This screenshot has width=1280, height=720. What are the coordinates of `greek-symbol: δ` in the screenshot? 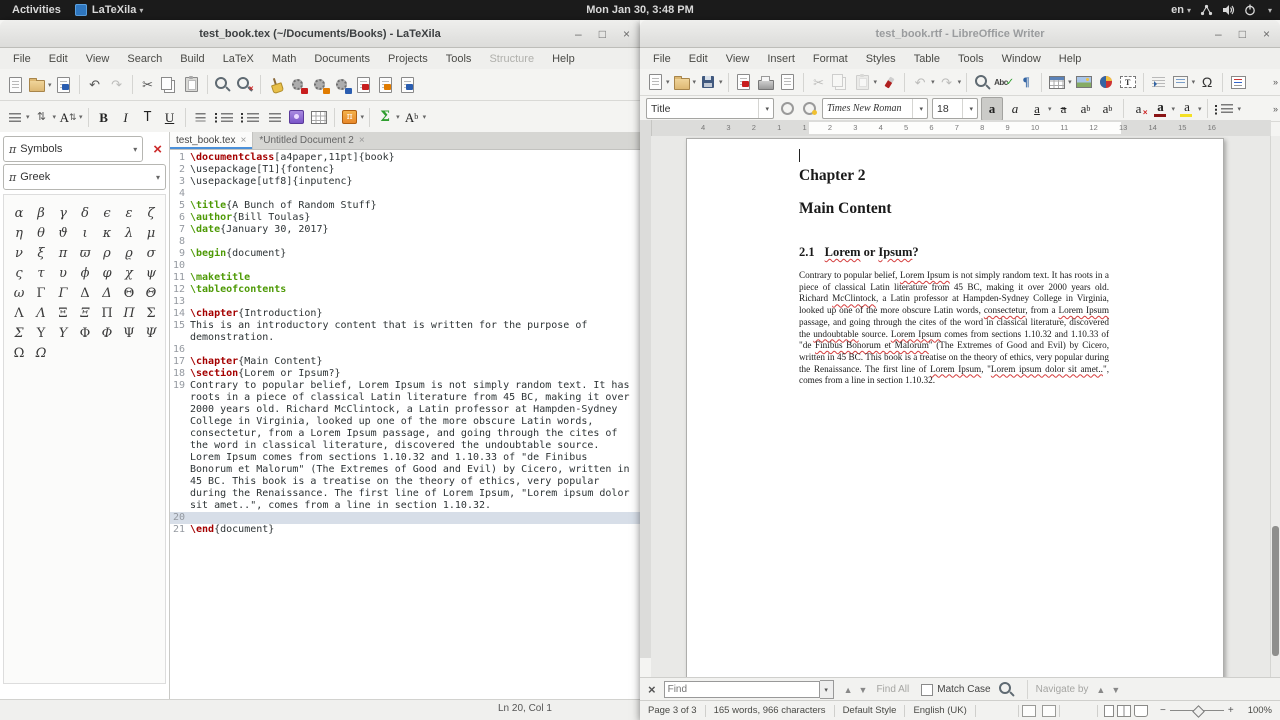 It's located at (85, 213).